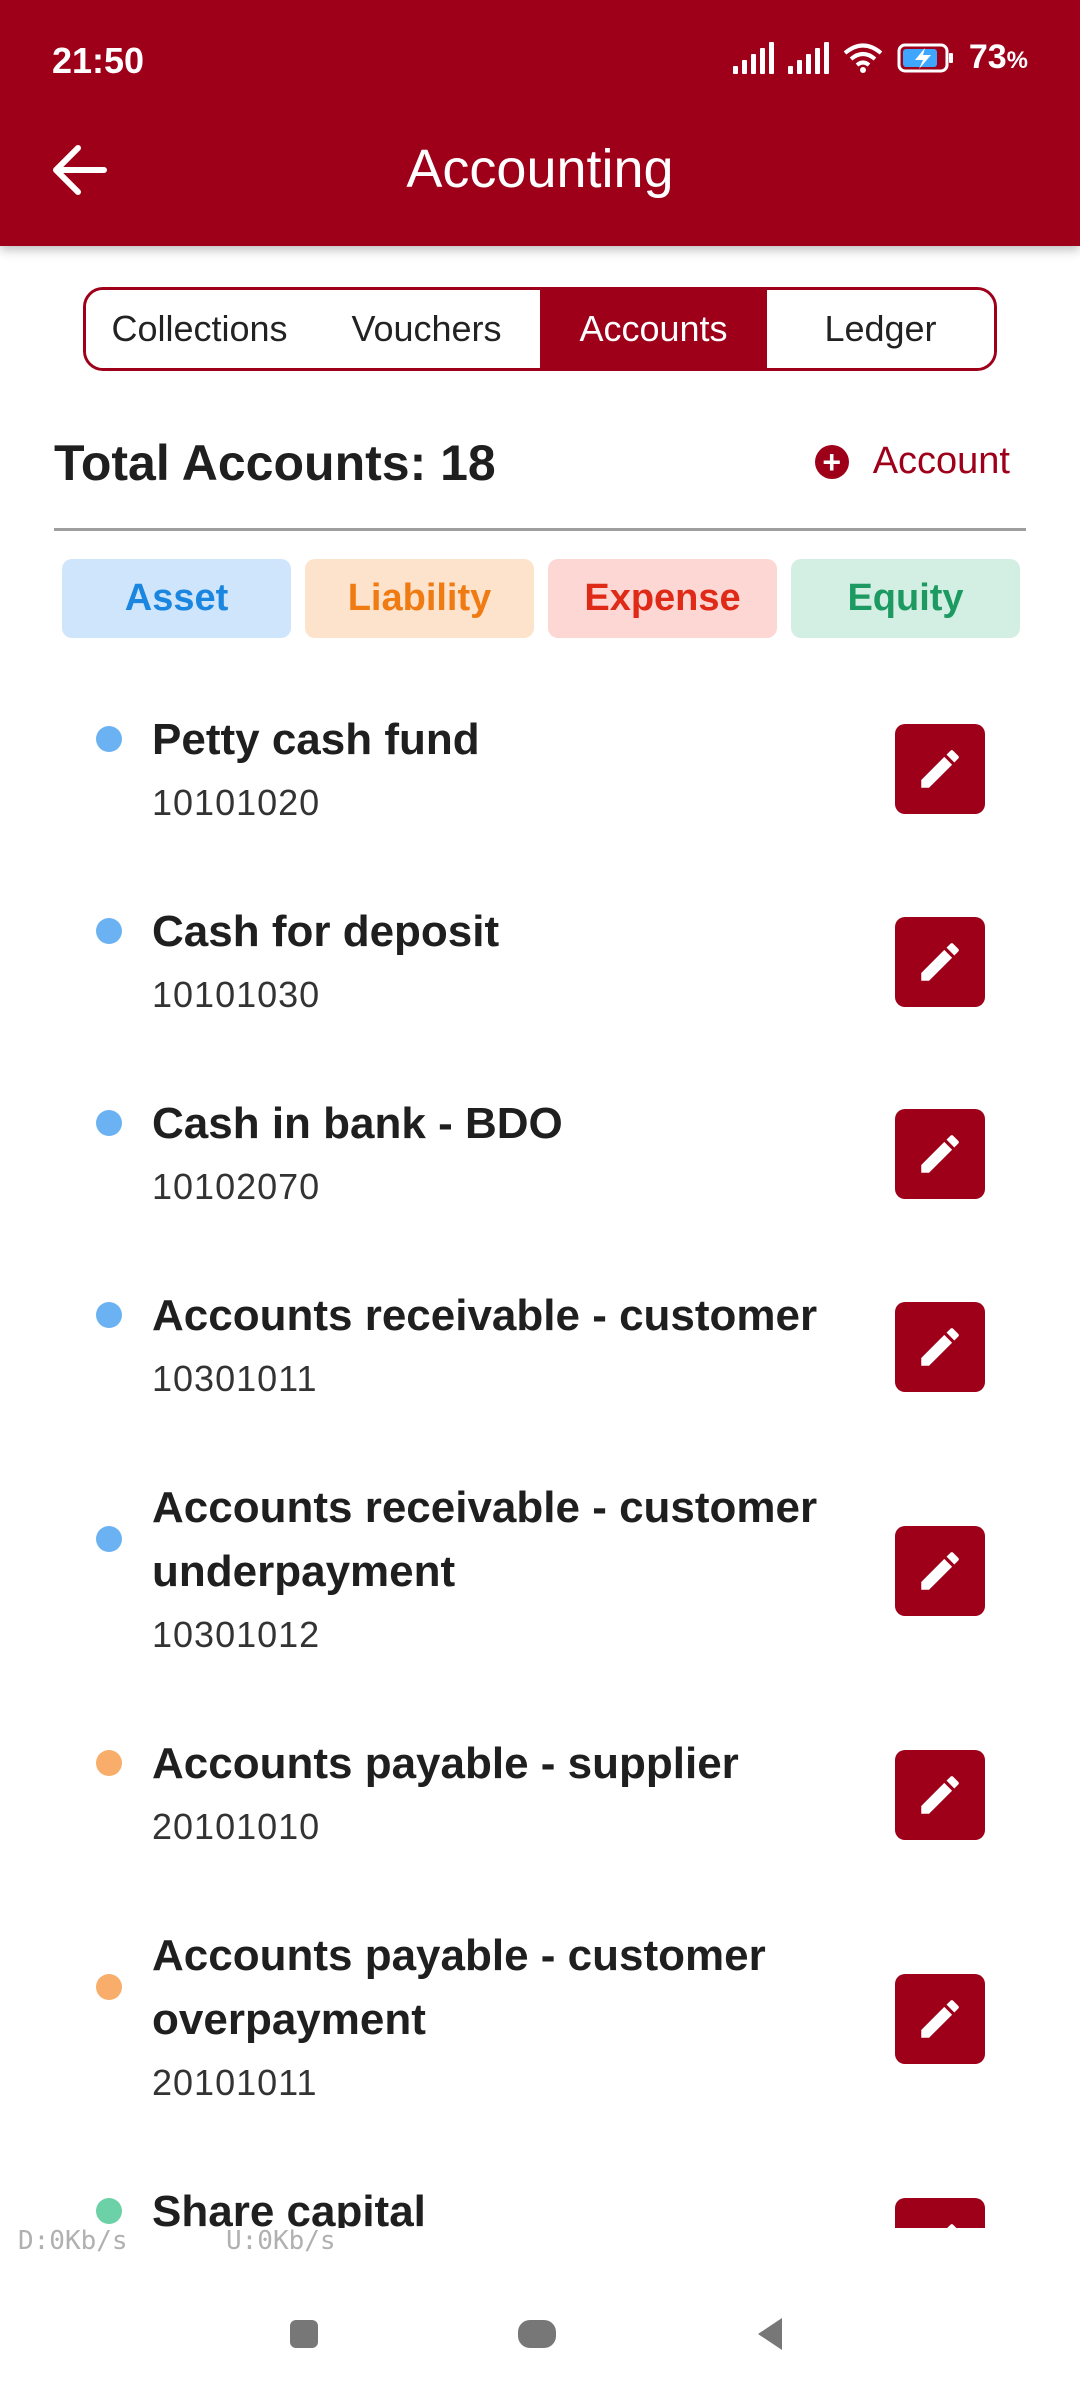 The height and width of the screenshot is (2400, 1080). Describe the element at coordinates (235, 1378) in the screenshot. I see `account-code: 10301011` at that location.